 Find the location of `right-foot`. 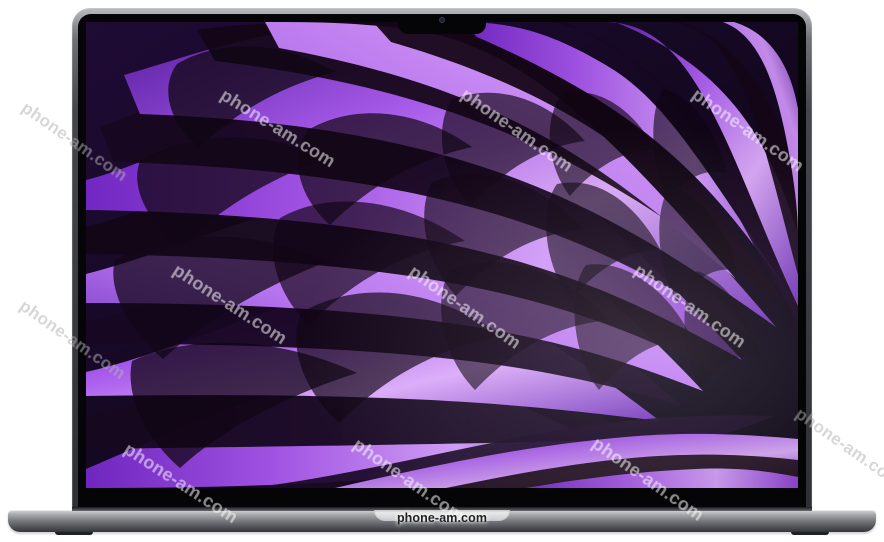

right-foot is located at coordinates (810, 533).